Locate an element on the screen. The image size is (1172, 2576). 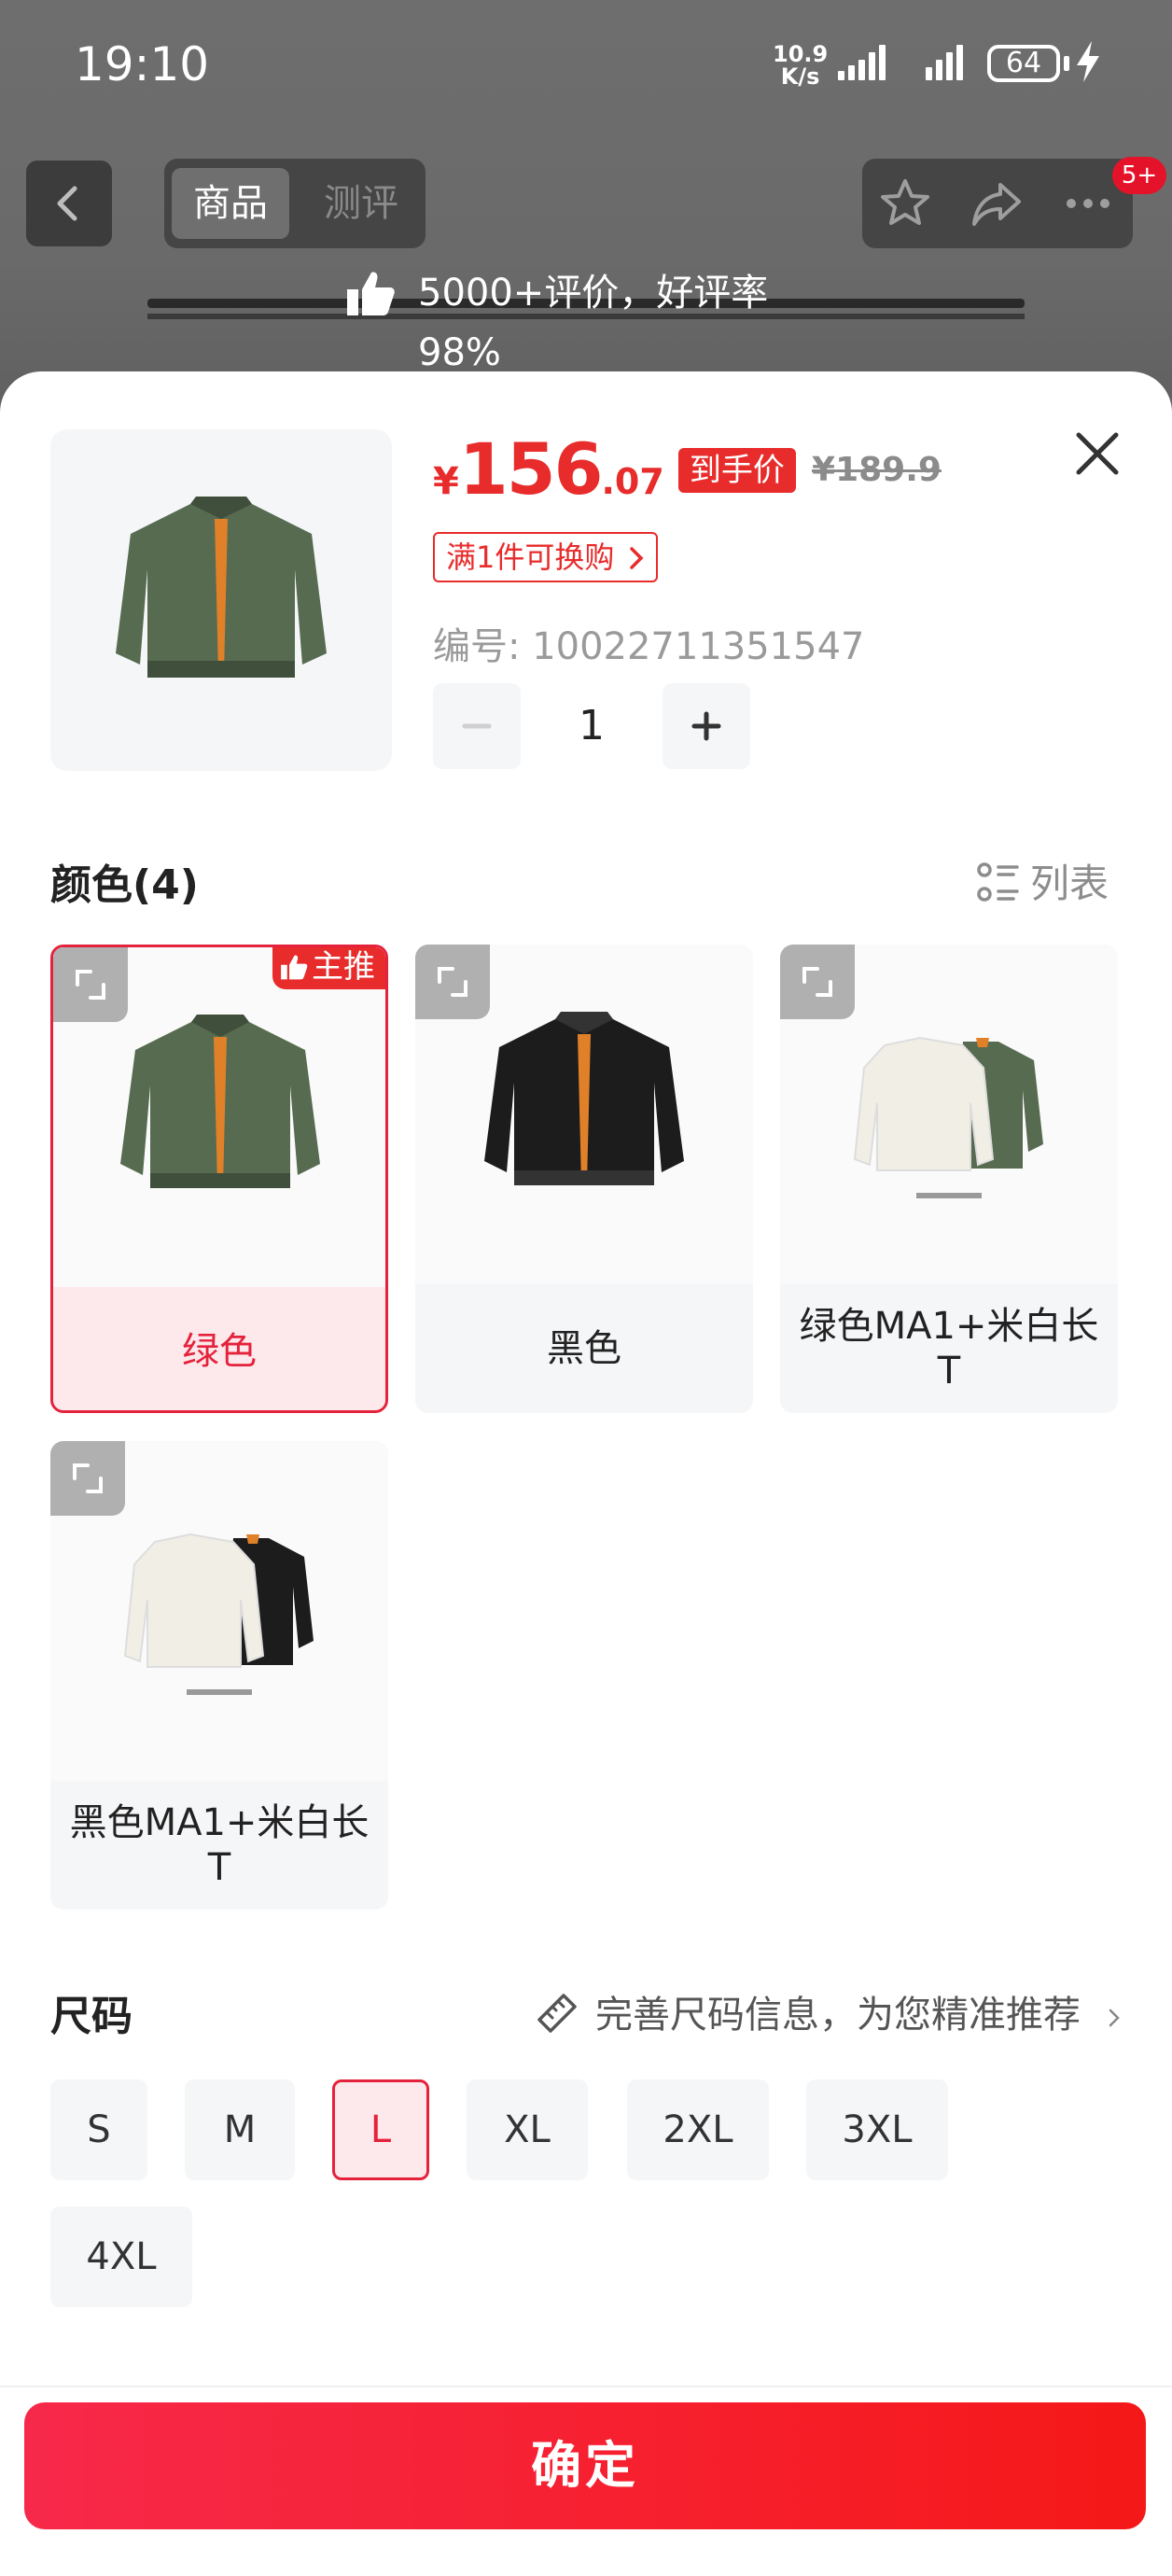
decrease-button is located at coordinates (477, 726).